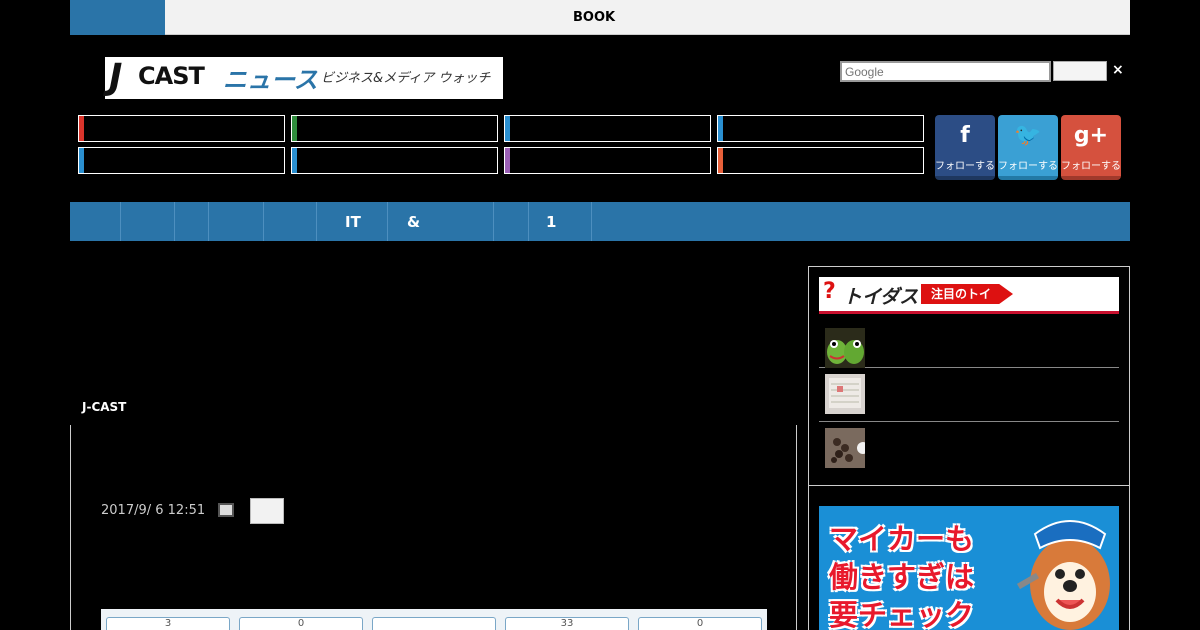 This screenshot has width=1200, height=630. Describe the element at coordinates (406, 78) in the screenshot. I see `logo-tagline: ビジネス&メディア ウォッチ` at that location.